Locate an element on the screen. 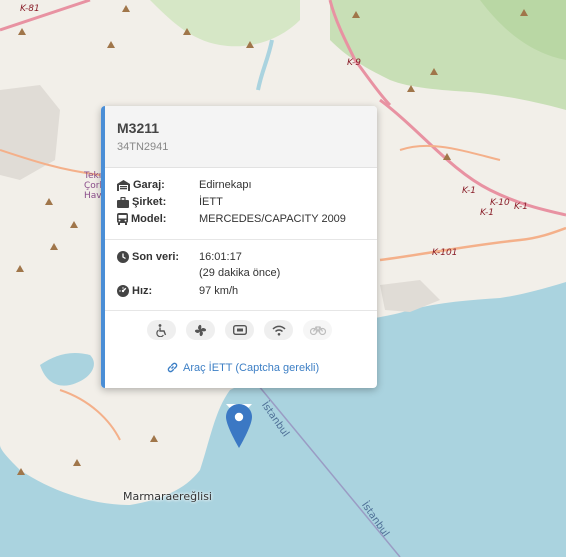 This screenshot has height=557, width=566. license-plate: 34TN2941 is located at coordinates (143, 147).